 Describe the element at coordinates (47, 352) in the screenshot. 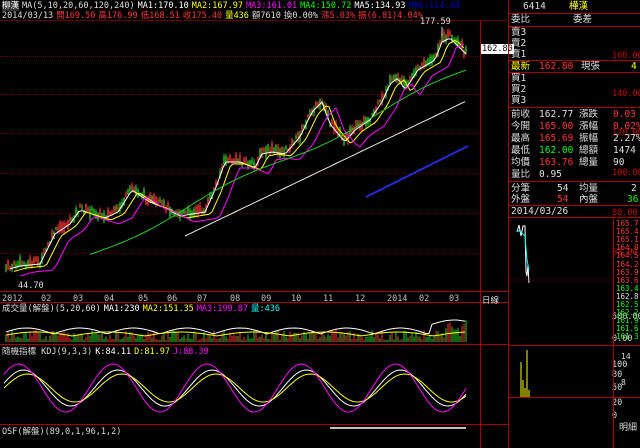

I see `kdj-title: 隨機指標 KDJ(9,3,3)` at that location.